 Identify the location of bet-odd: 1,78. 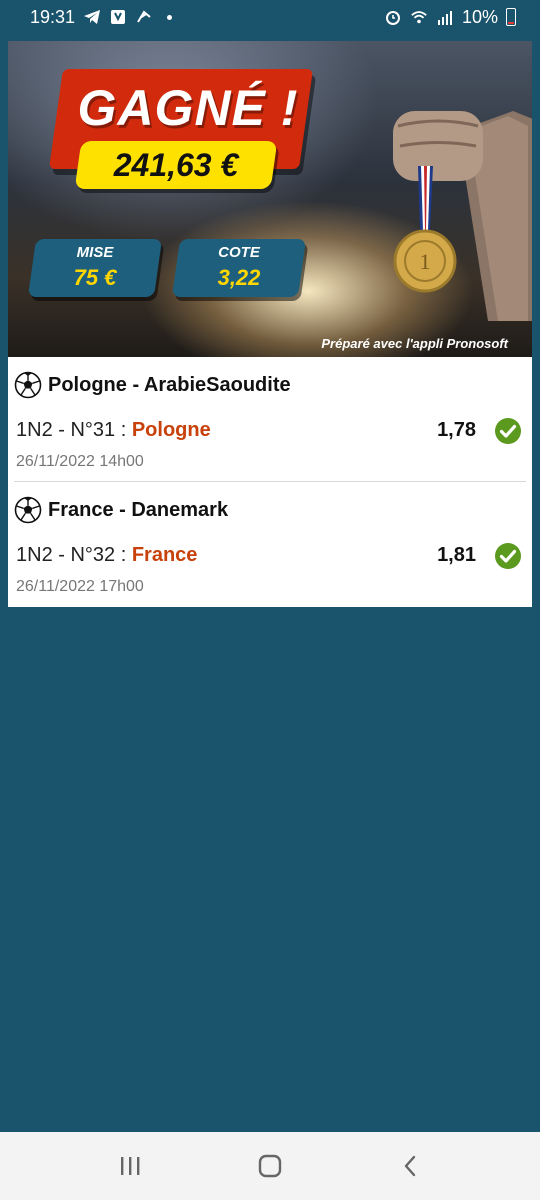
(456, 430).